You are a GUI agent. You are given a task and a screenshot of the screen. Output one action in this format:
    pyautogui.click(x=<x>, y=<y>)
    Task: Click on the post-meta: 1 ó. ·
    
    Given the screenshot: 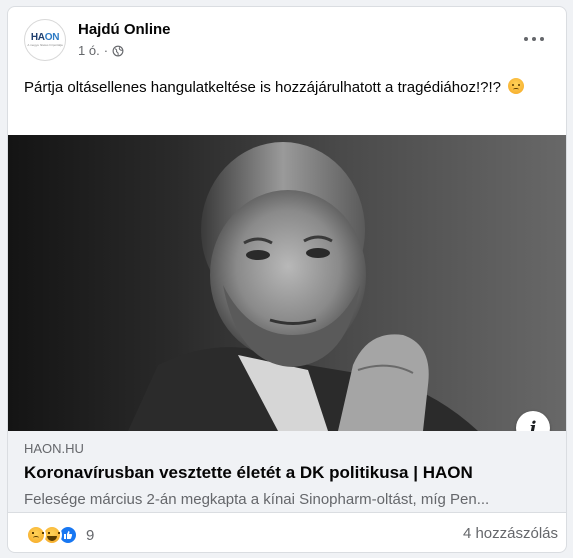 What is the action you would take?
    pyautogui.click(x=101, y=50)
    